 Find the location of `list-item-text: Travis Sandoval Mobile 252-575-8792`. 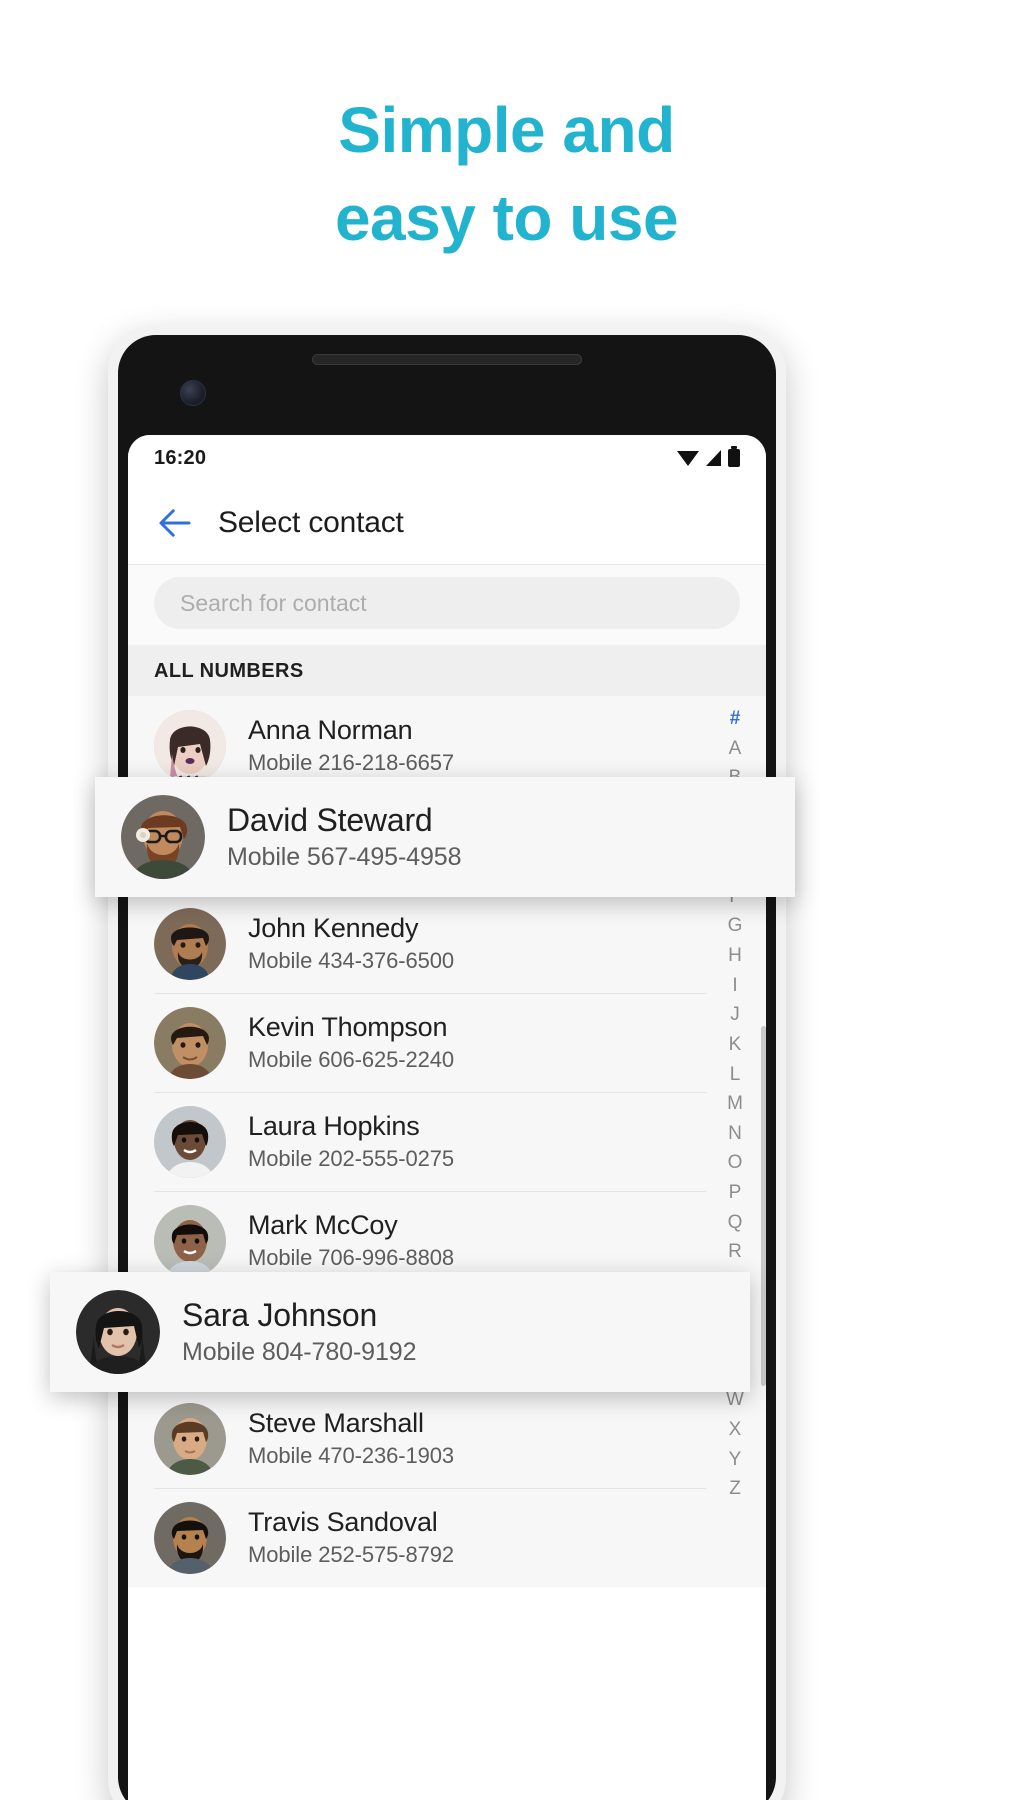

list-item-text: Travis Sandoval Mobile 252-575-8792 is located at coordinates (351, 1538).